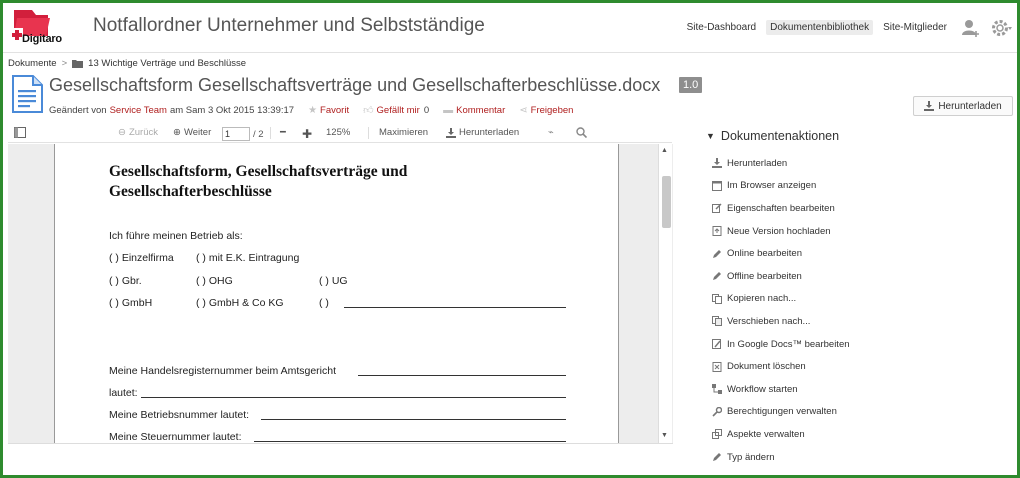 The image size is (1020, 478). I want to click on scrollbar-thumb, so click(666, 202).